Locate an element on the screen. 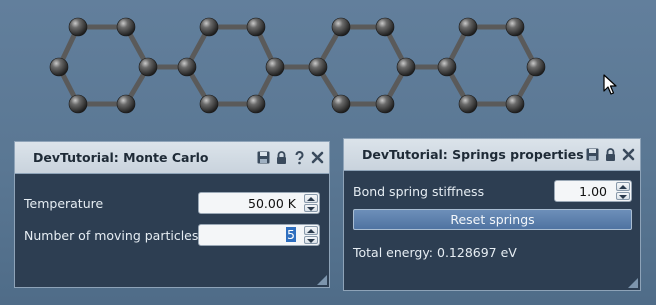  springs-panel-header: DevTutorial: Springs properties is located at coordinates (492, 155).